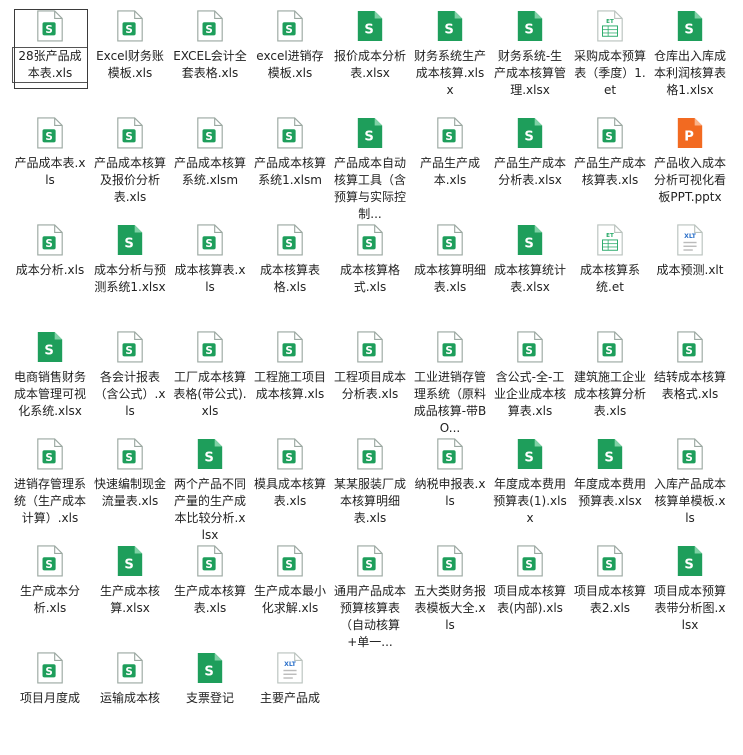 Image resolution: width=743 pixels, height=755 pixels. I want to click on file-item: S 工程项目成本分析表.xls, so click(370, 380).